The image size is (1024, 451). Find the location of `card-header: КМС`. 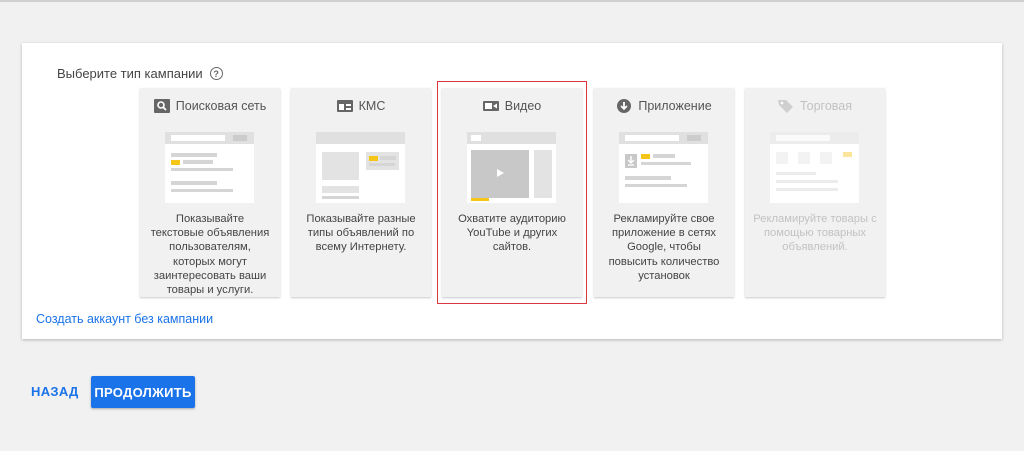

card-header: КМС is located at coordinates (361, 106).